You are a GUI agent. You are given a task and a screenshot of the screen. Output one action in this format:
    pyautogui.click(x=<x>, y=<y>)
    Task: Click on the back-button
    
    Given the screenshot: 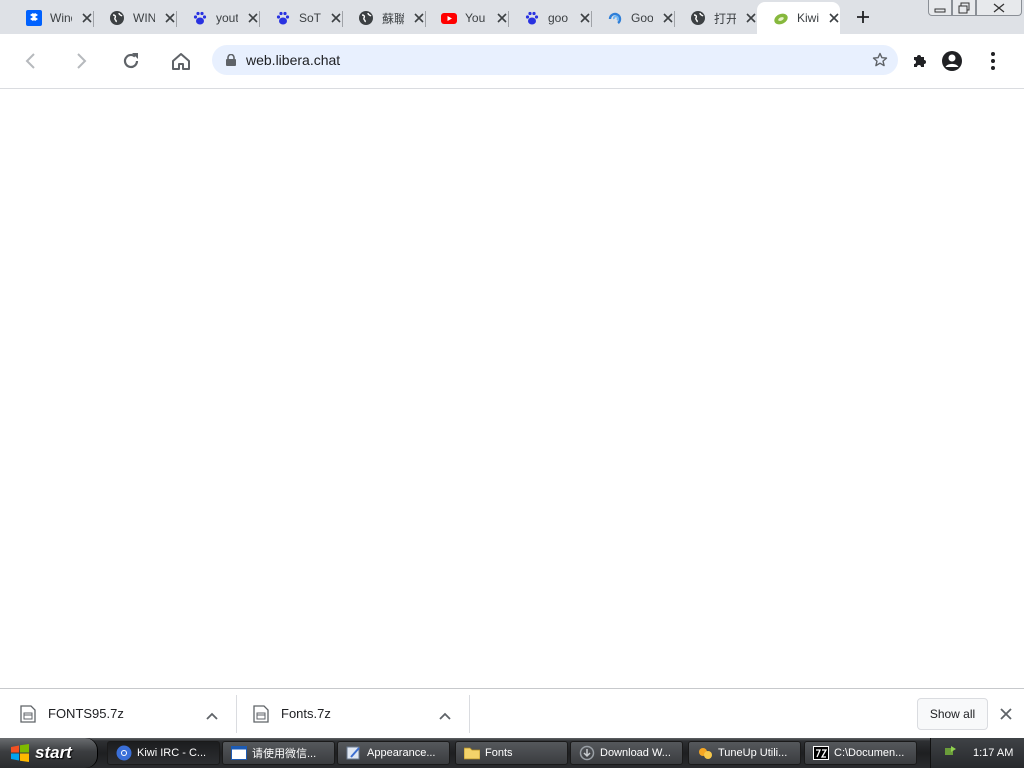 What is the action you would take?
    pyautogui.click(x=31, y=61)
    